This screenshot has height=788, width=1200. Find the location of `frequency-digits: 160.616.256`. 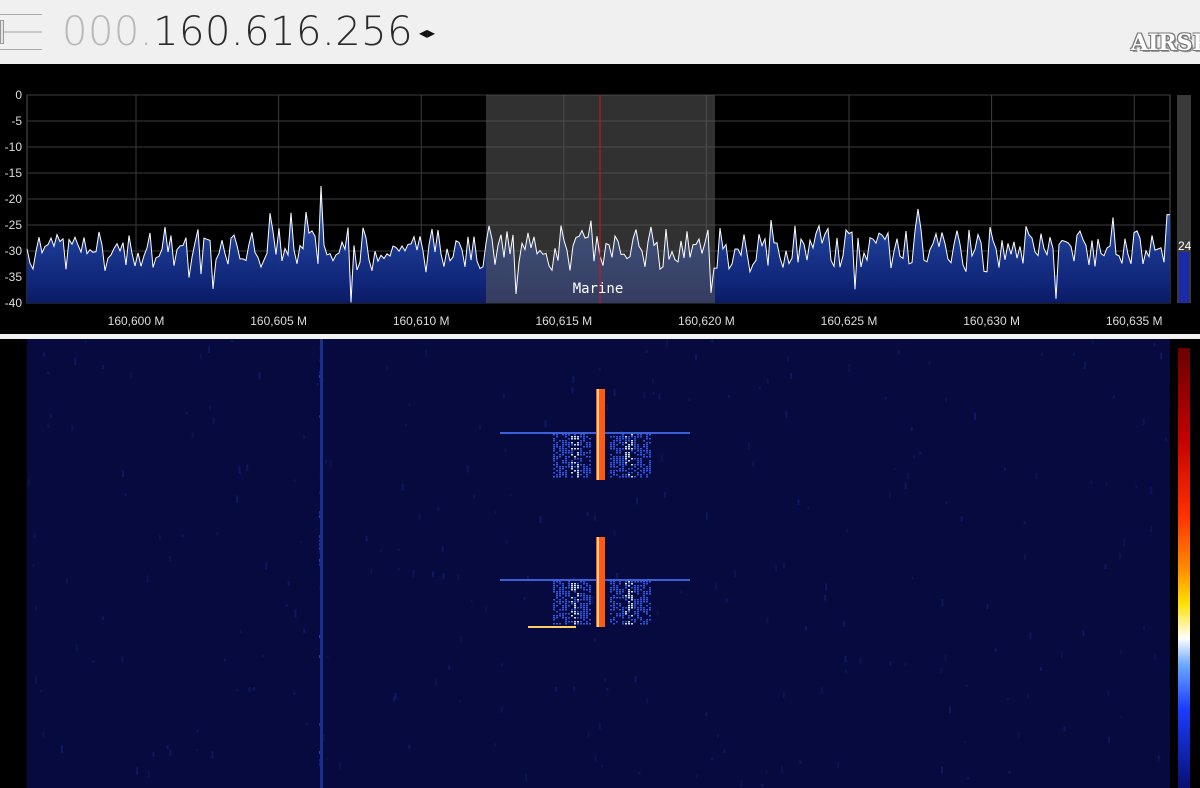

frequency-digits: 160.616.256 is located at coordinates (283, 32).